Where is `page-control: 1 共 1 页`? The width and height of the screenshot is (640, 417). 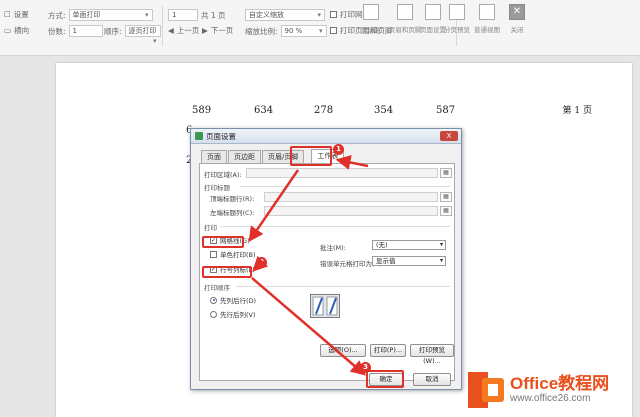 page-control: 1 共 1 页 is located at coordinates (197, 15).